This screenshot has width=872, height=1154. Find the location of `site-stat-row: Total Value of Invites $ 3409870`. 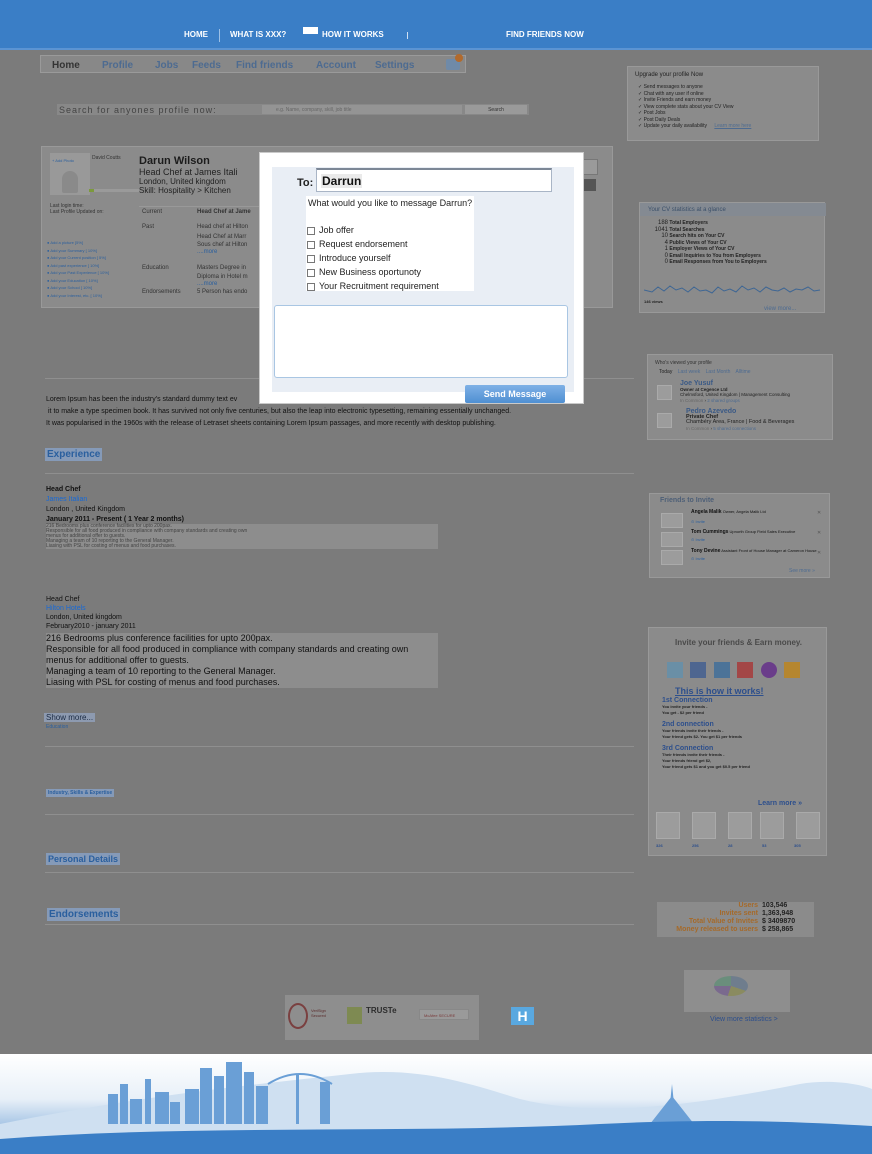

site-stat-row: Total Value of Invites $ 3409870 is located at coordinates (742, 921).